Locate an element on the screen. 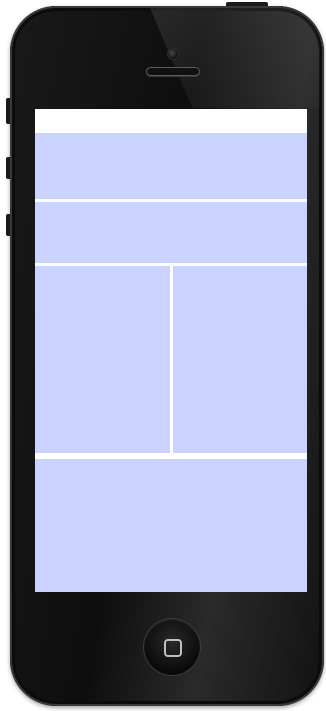  home-square-icon is located at coordinates (173, 648).